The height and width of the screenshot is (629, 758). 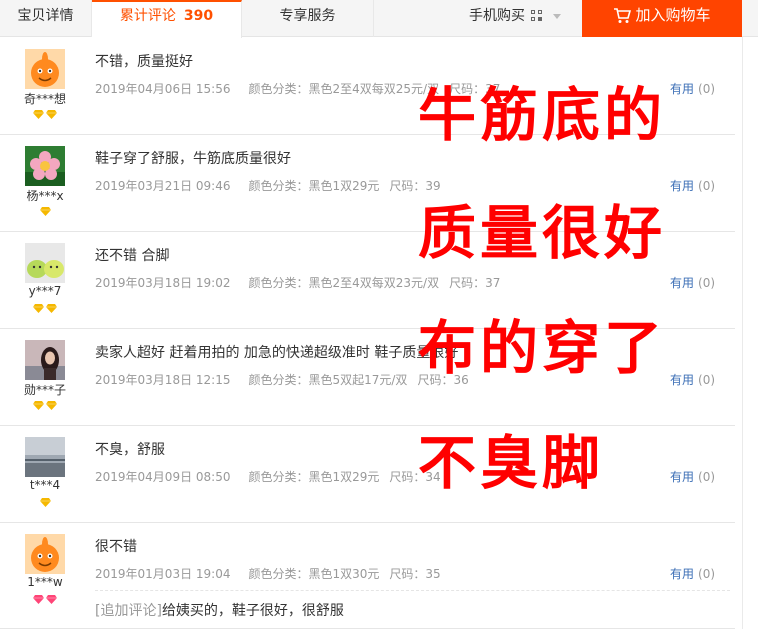 What do you see at coordinates (45, 485) in the screenshot?
I see `review-username: t***4` at bounding box center [45, 485].